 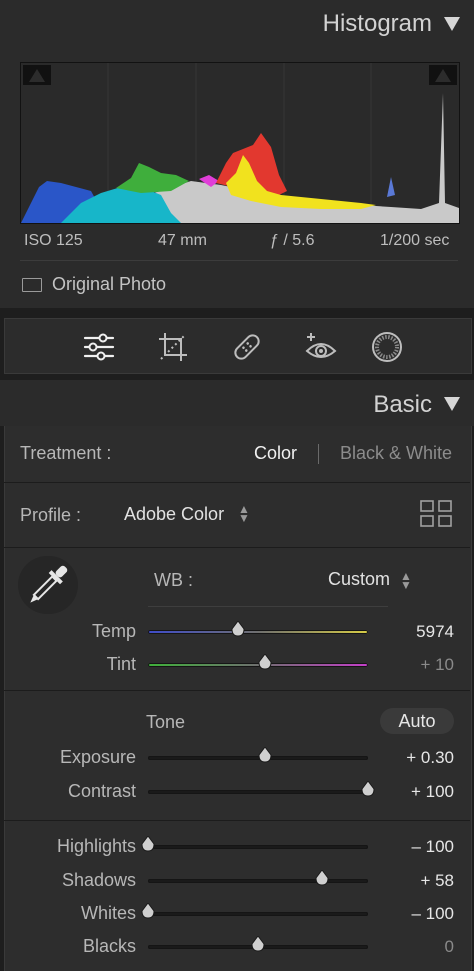 What do you see at coordinates (258, 881) in the screenshot?
I see `slider-track-shadows` at bounding box center [258, 881].